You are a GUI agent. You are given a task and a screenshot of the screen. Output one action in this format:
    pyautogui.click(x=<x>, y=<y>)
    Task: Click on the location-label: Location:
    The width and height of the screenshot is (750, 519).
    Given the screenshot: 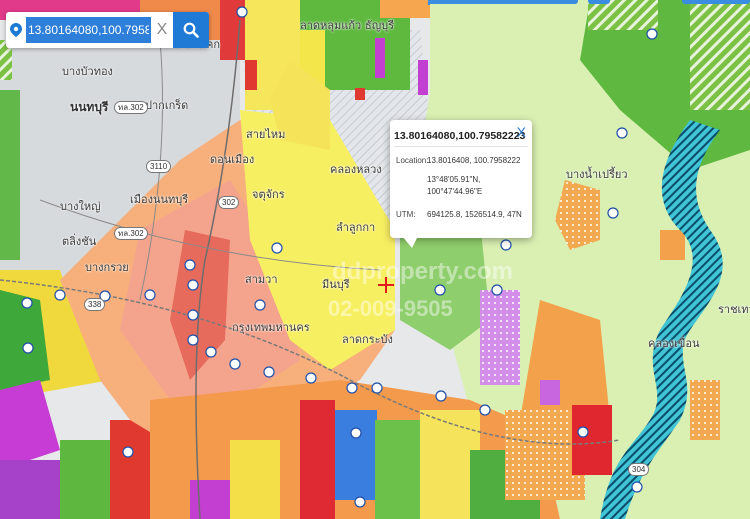 What is the action you would take?
    pyautogui.click(x=412, y=160)
    